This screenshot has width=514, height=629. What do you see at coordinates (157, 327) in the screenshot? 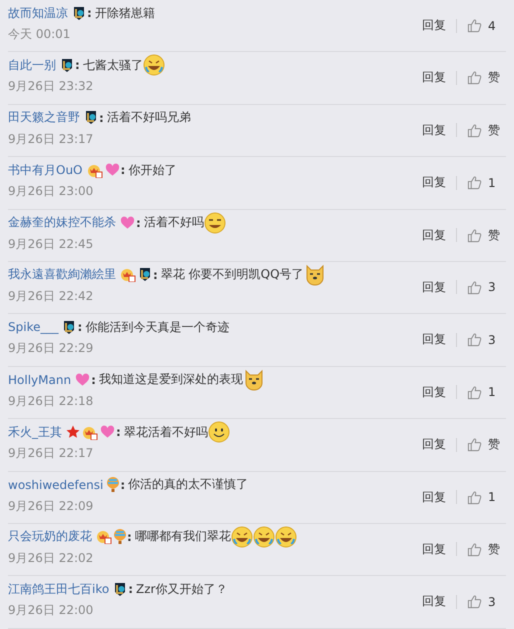
I see `comment-text: 你能活到今天真是一个奇迹` at bounding box center [157, 327].